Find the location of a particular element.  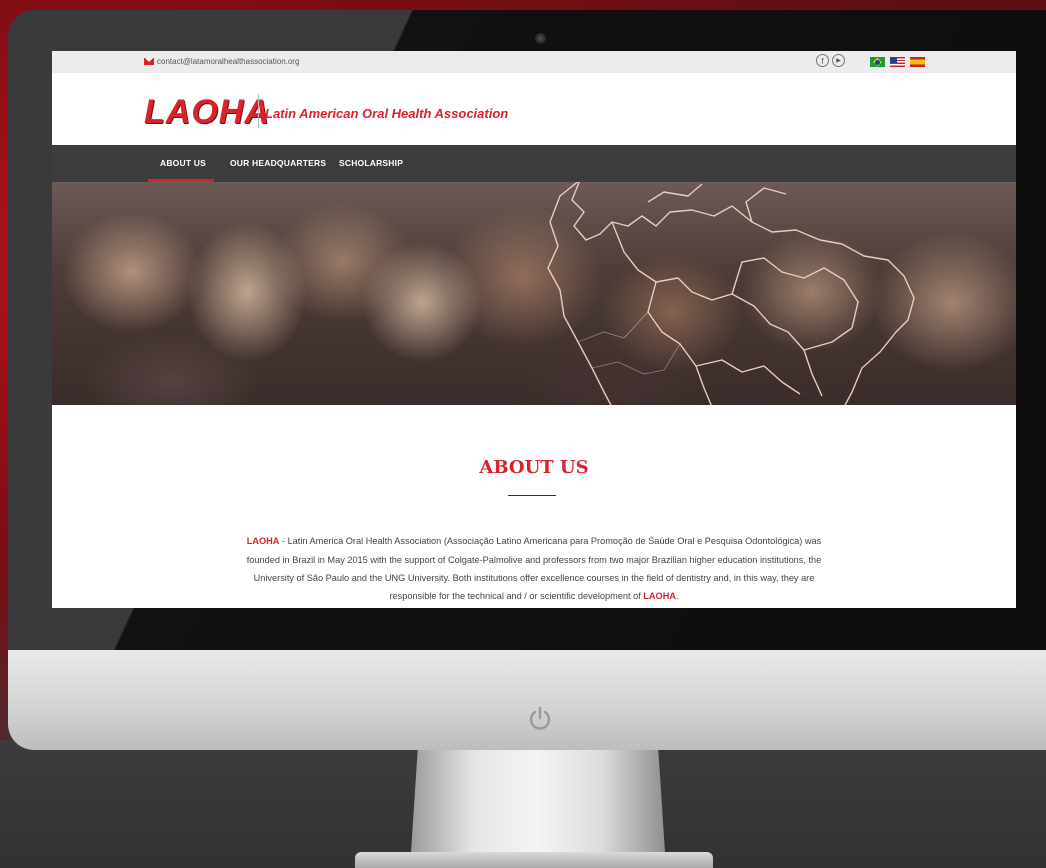

main-nav: ABOUT US OUR HEADQUARTERS SCHOLARSHIP is located at coordinates (534, 163).